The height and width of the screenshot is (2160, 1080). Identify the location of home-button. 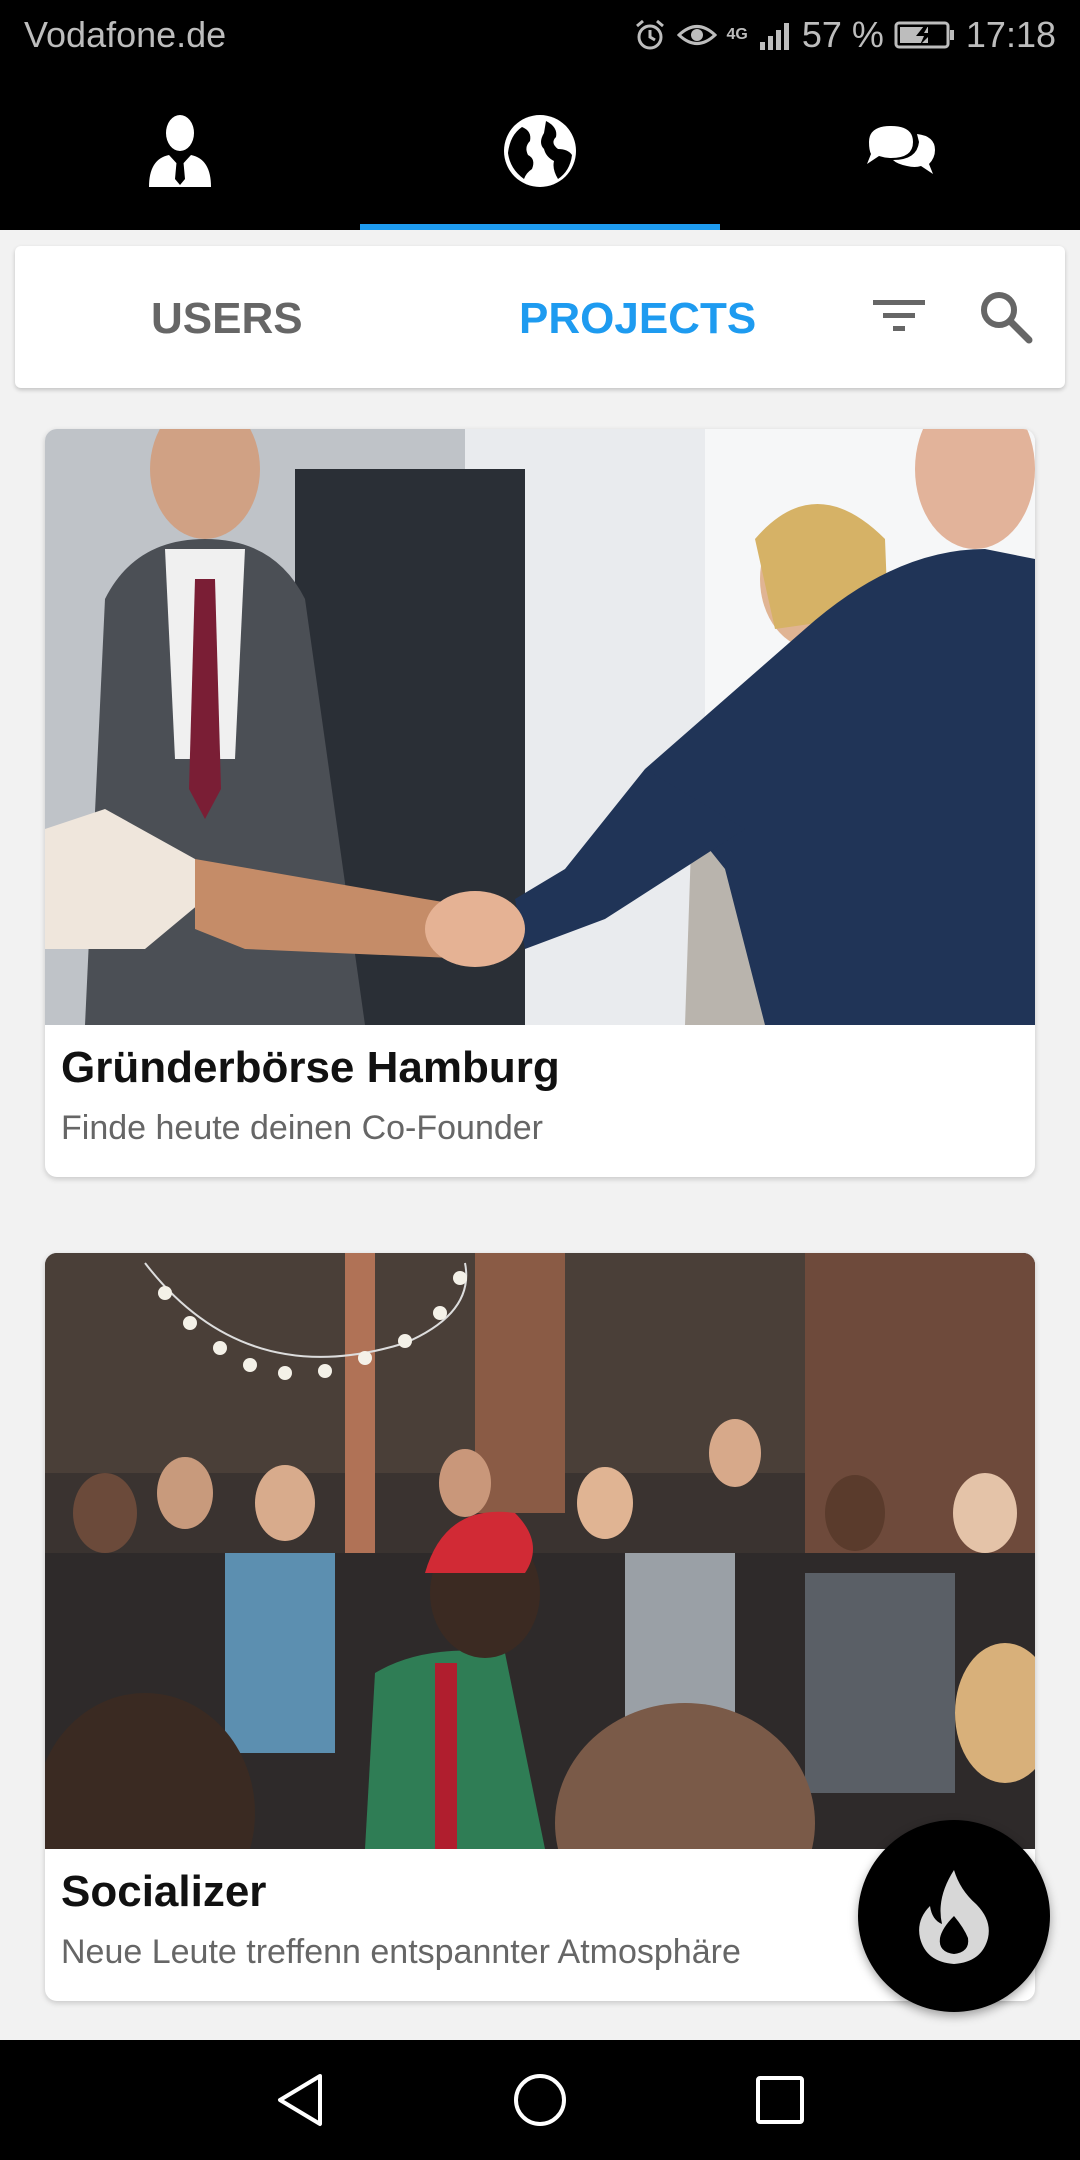
(540, 2100).